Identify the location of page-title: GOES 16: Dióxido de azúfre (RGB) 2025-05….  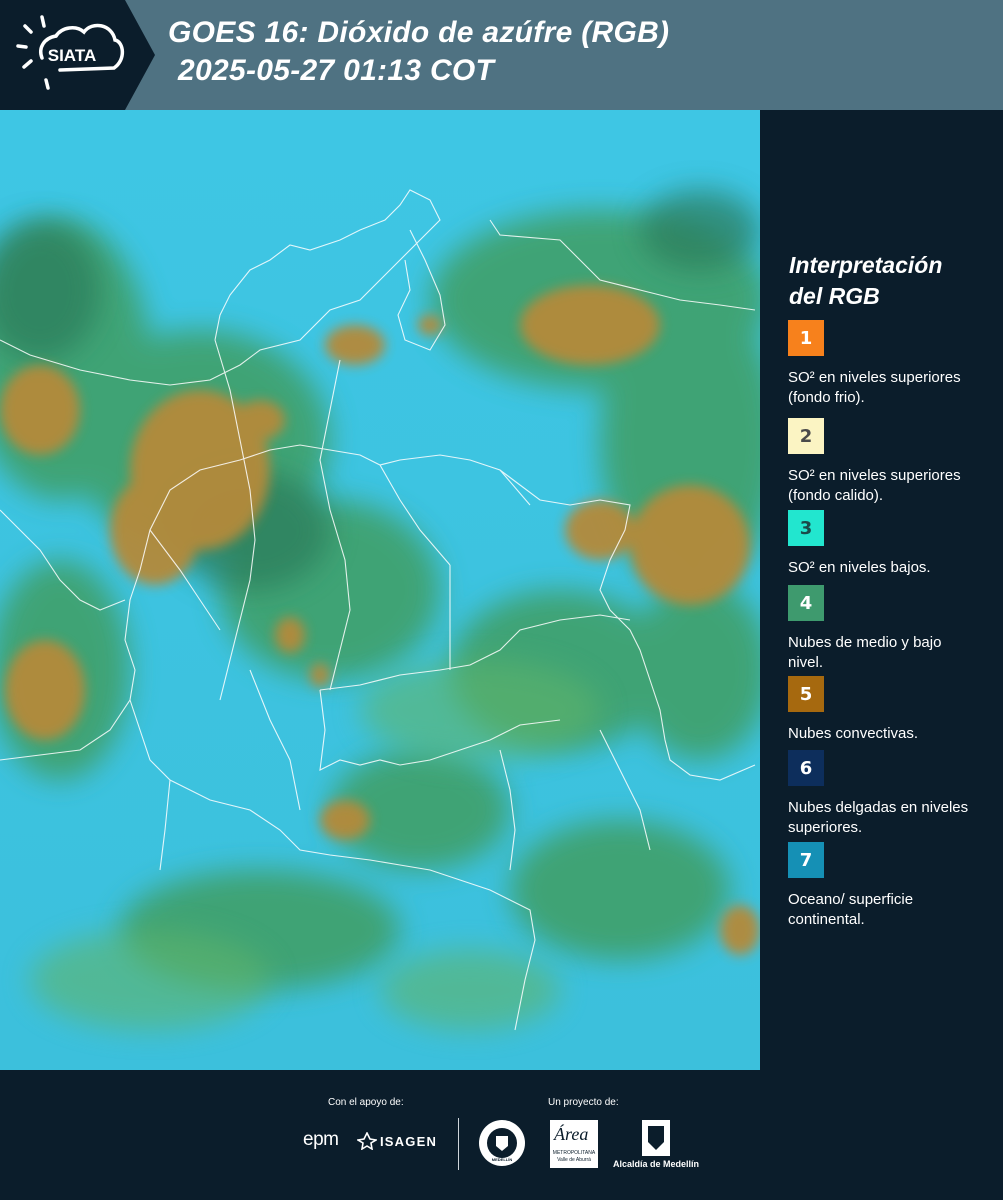
(418, 52).